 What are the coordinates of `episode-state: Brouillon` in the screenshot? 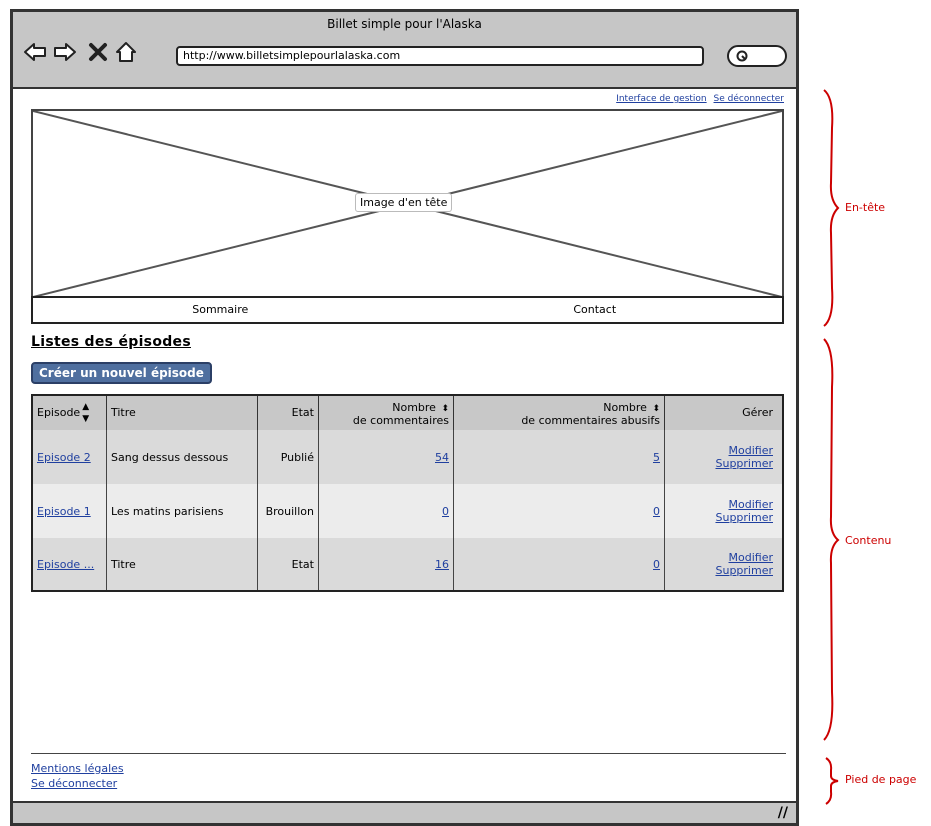 It's located at (289, 511).